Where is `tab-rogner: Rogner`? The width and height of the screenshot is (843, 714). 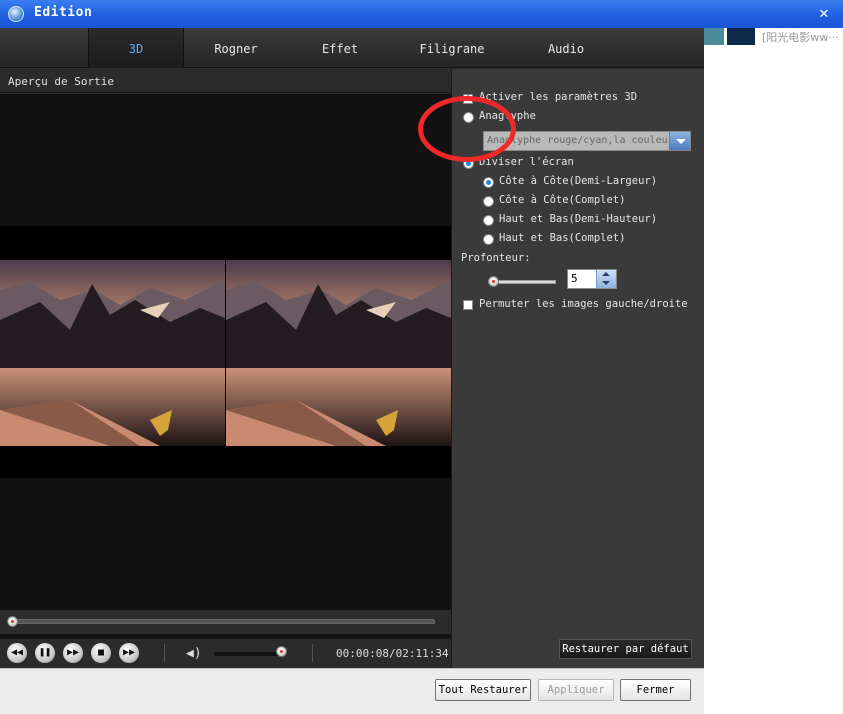
tab-rogner: Rogner is located at coordinates (236, 48).